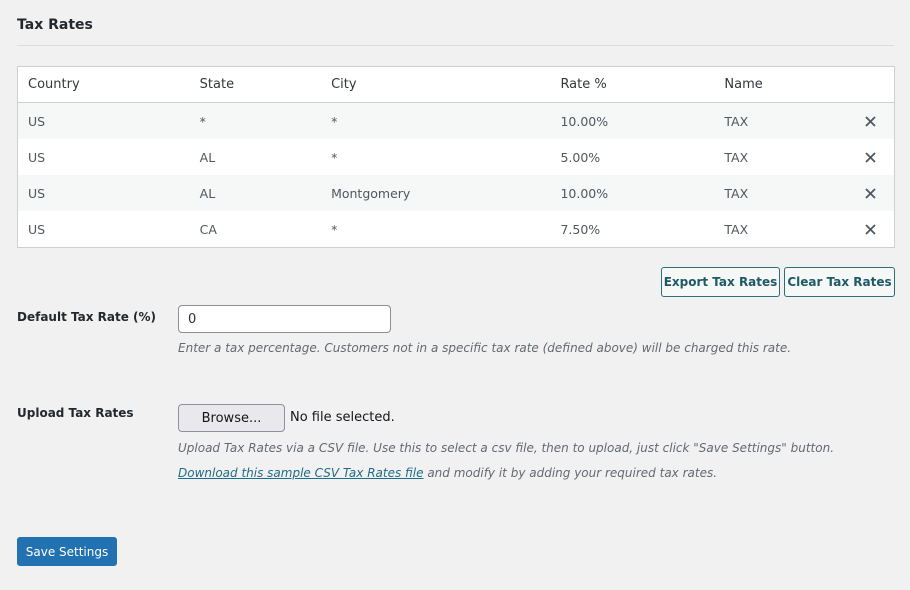  What do you see at coordinates (436, 84) in the screenshot?
I see `header-city: City` at bounding box center [436, 84].